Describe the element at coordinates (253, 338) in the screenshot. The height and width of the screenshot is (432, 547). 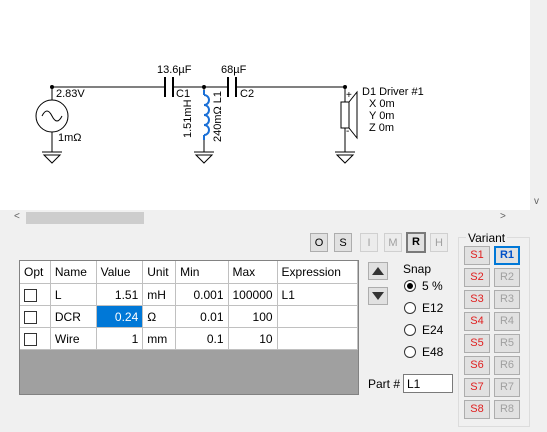
I see `max-cell: 10` at that location.